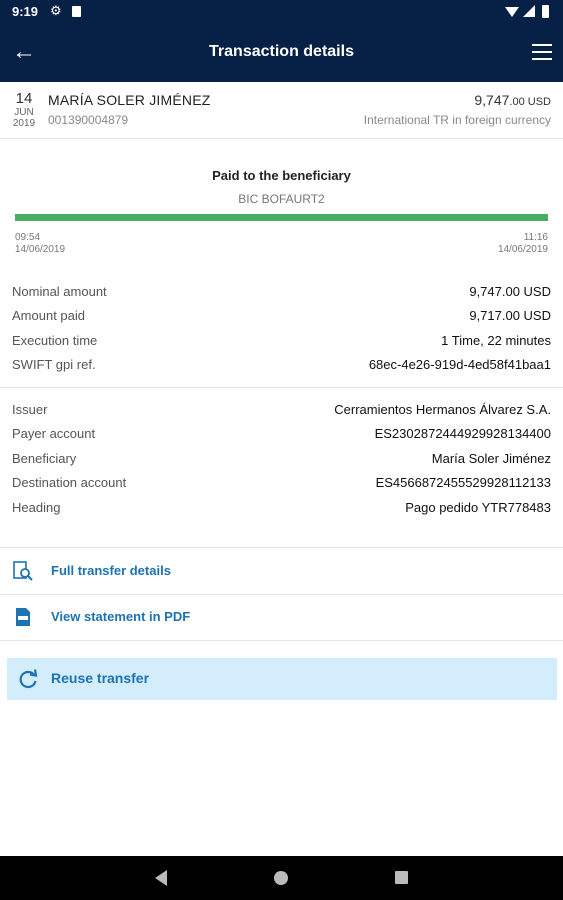 This screenshot has height=900, width=563. What do you see at coordinates (492, 100) in the screenshot?
I see `amount-main: 9,747` at bounding box center [492, 100].